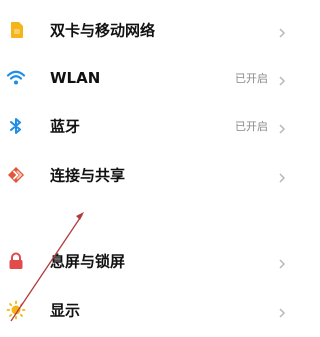 This screenshot has height=337, width=320. What do you see at coordinates (65, 126) in the screenshot?
I see `settings-item-label: 蓝牙` at bounding box center [65, 126].